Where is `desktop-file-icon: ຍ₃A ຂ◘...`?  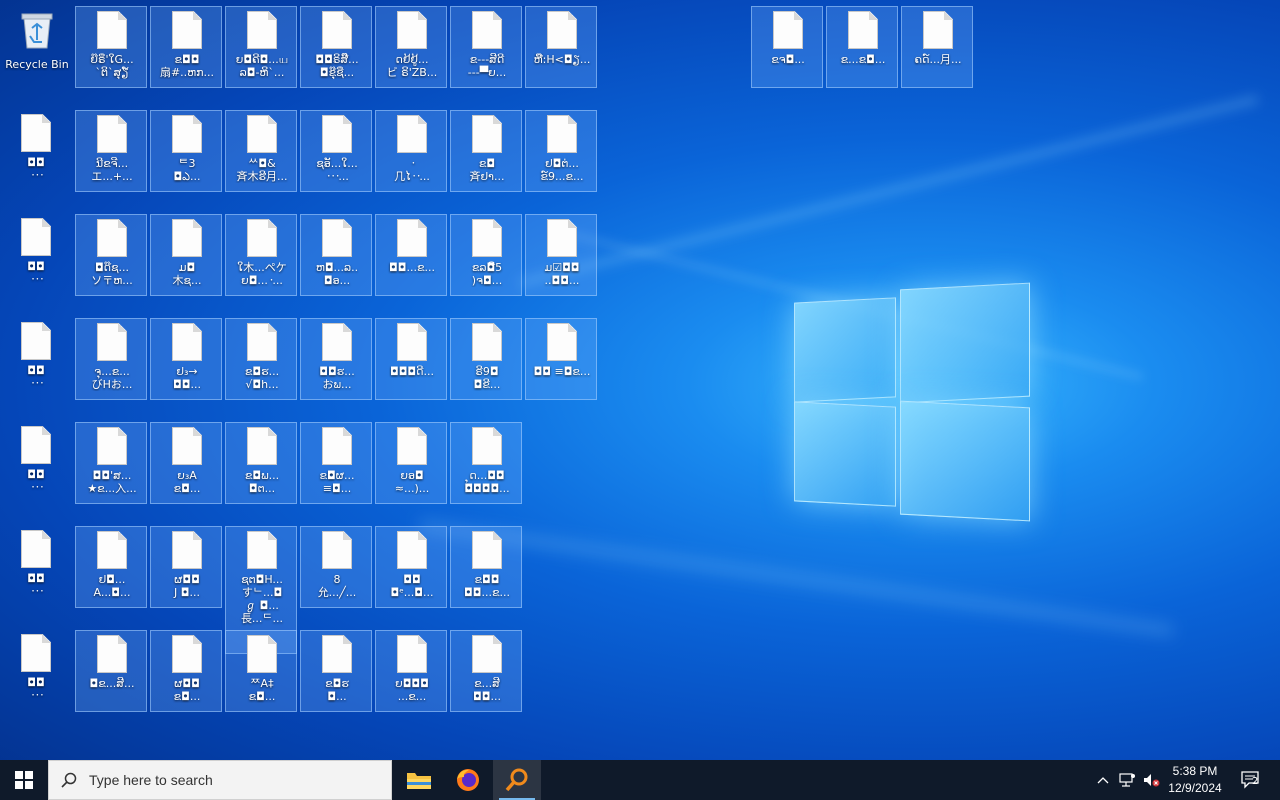 desktop-file-icon: ຍ₃A ຂ◘... is located at coordinates (186, 463).